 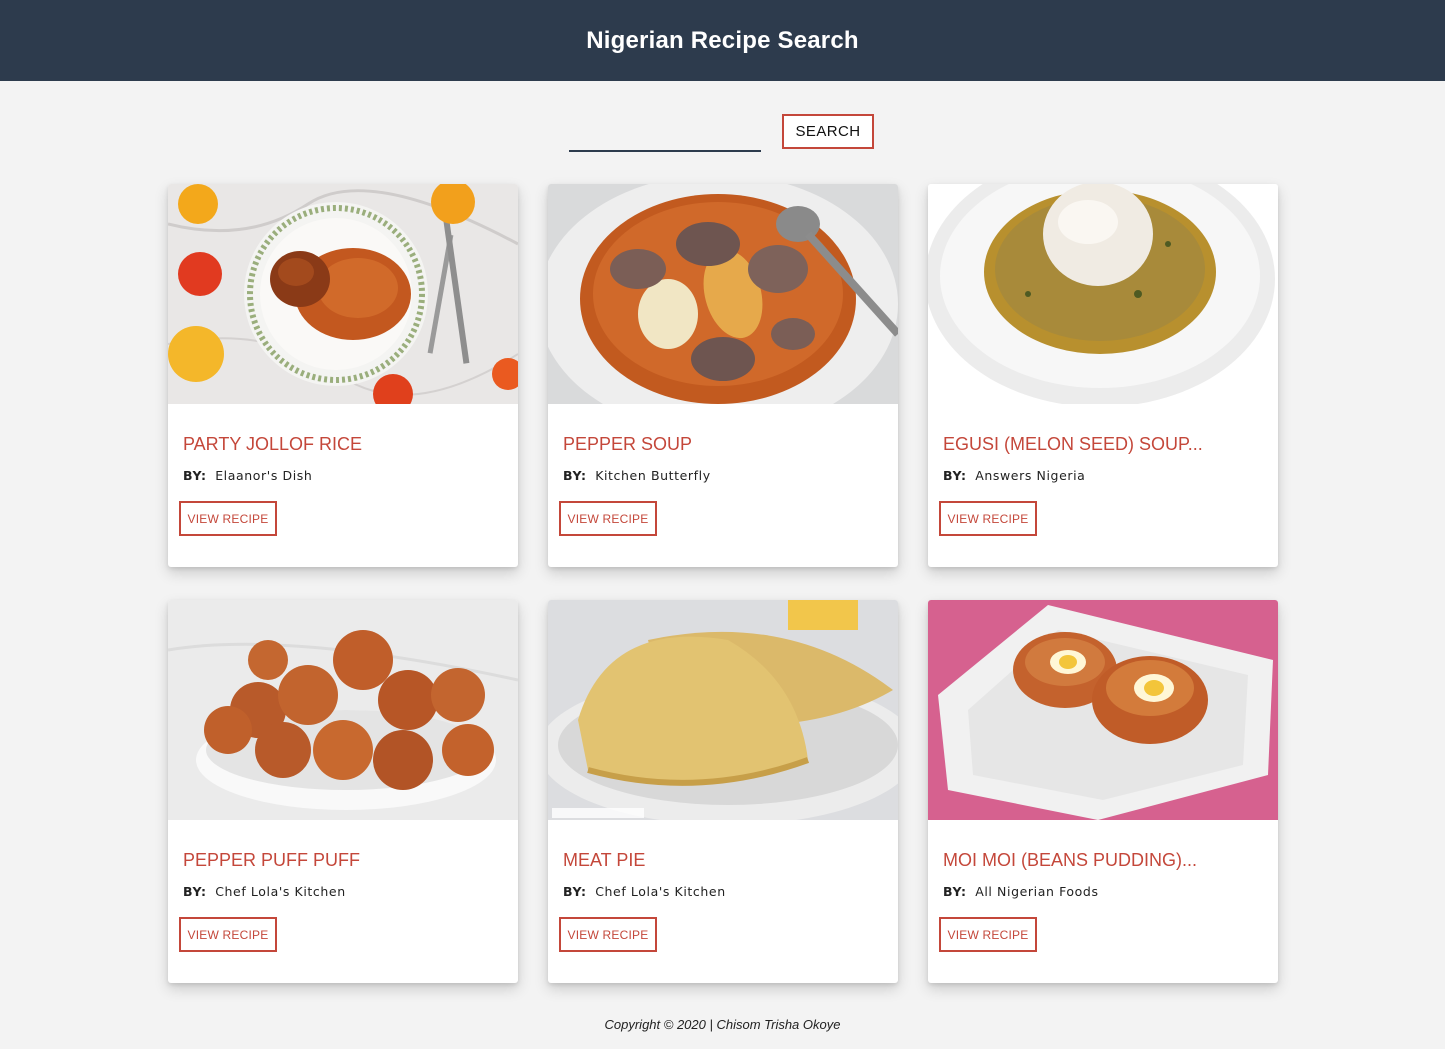 I want to click on recipe-author: BY: Answers Nigeria, so click(x=1014, y=475).